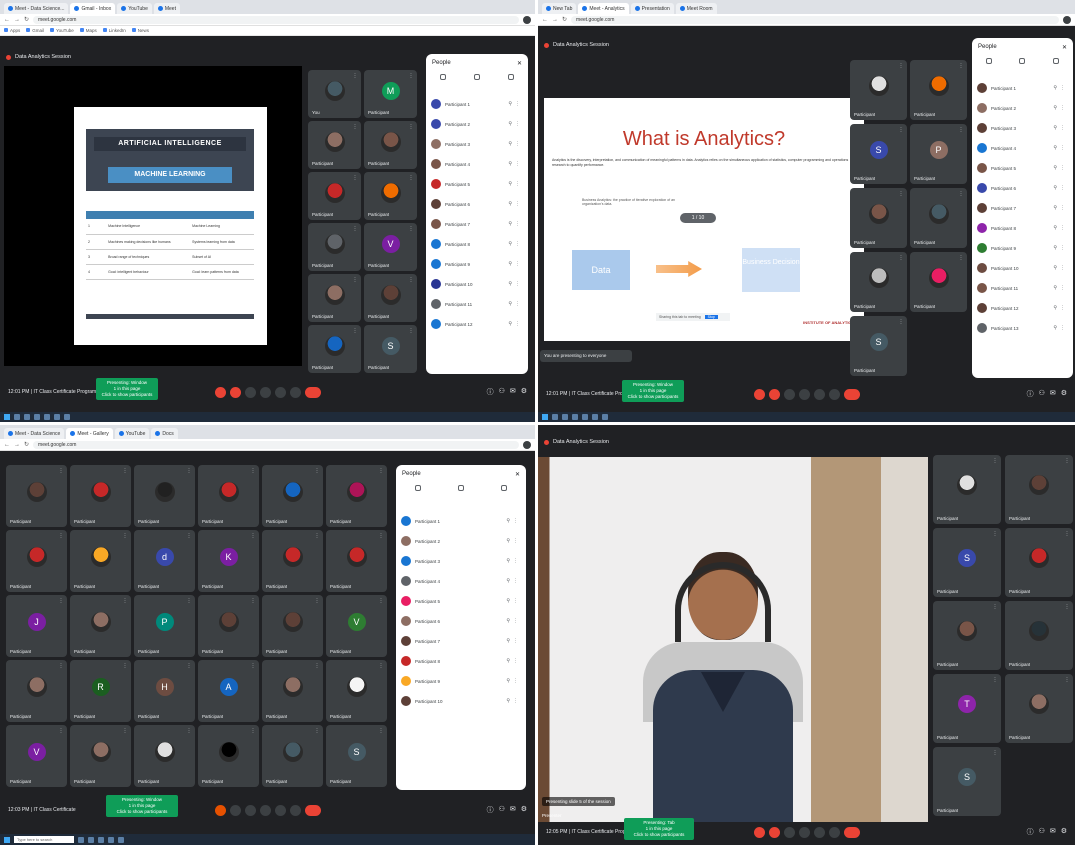  Describe the element at coordinates (504, 495) in the screenshot. I see `host-controls-button` at that location.